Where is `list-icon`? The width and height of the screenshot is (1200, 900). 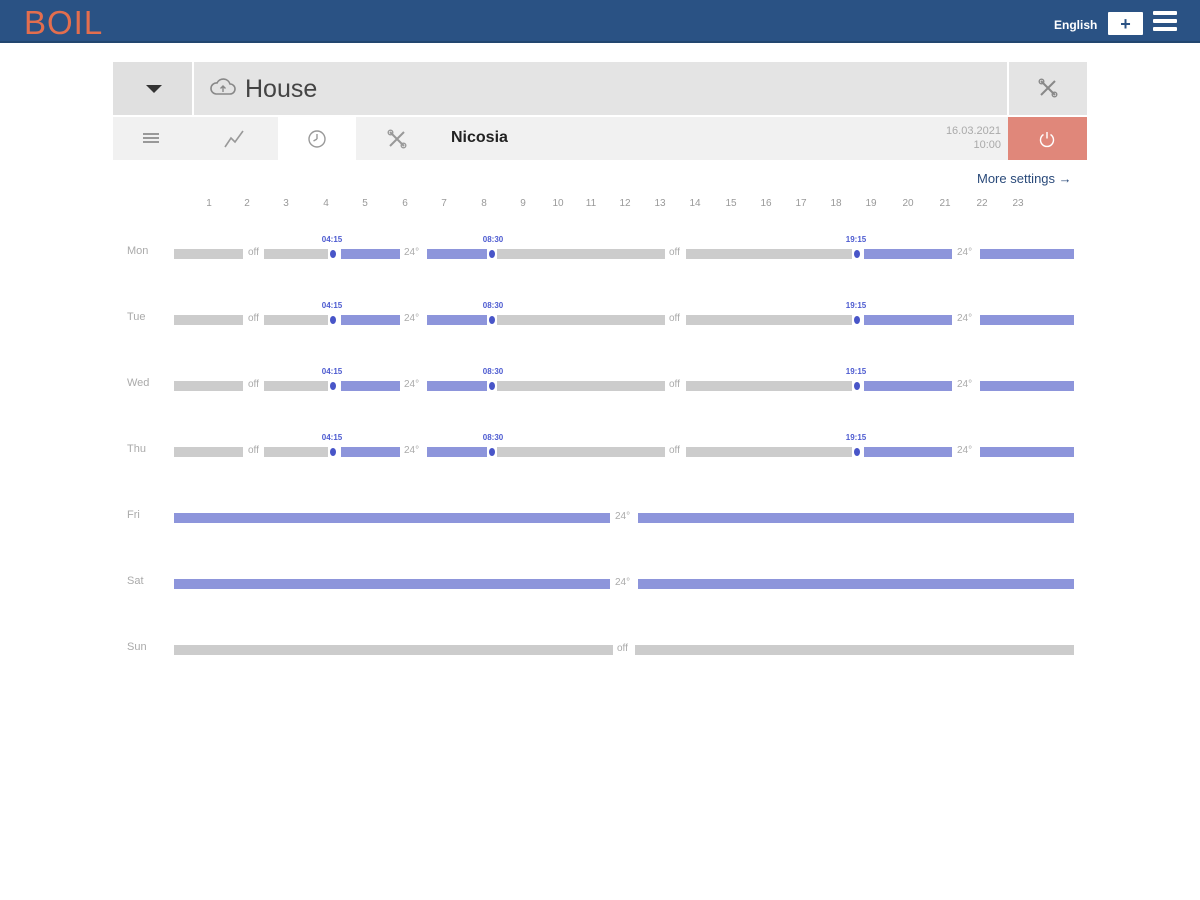
list-icon is located at coordinates (151, 138).